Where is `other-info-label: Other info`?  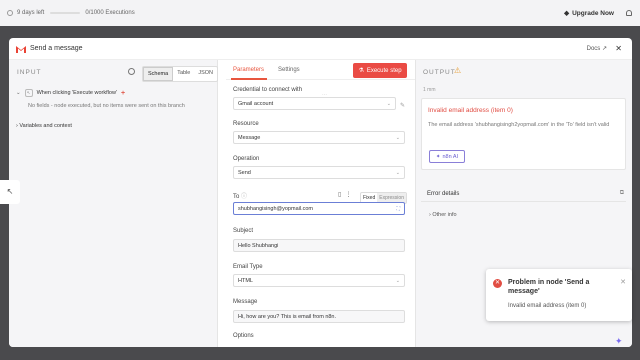 other-info-label: Other info is located at coordinates (444, 215).